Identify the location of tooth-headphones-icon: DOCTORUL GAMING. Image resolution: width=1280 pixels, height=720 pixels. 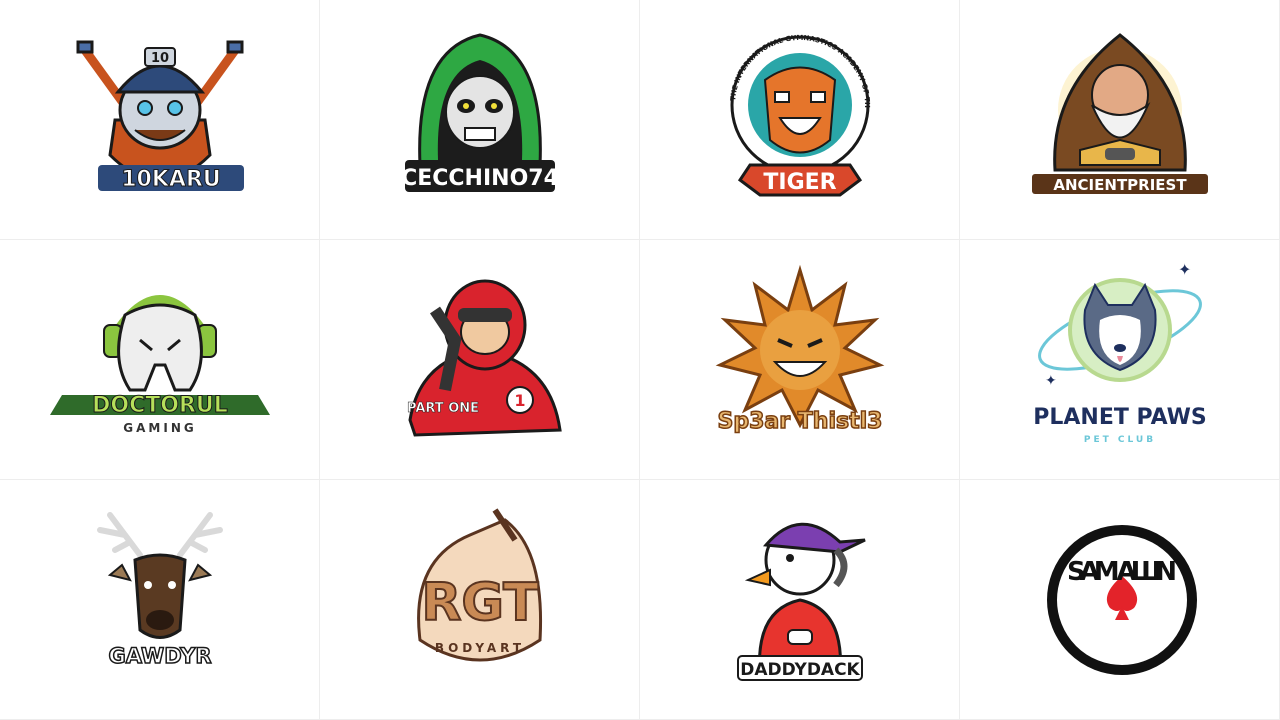
(160, 365).